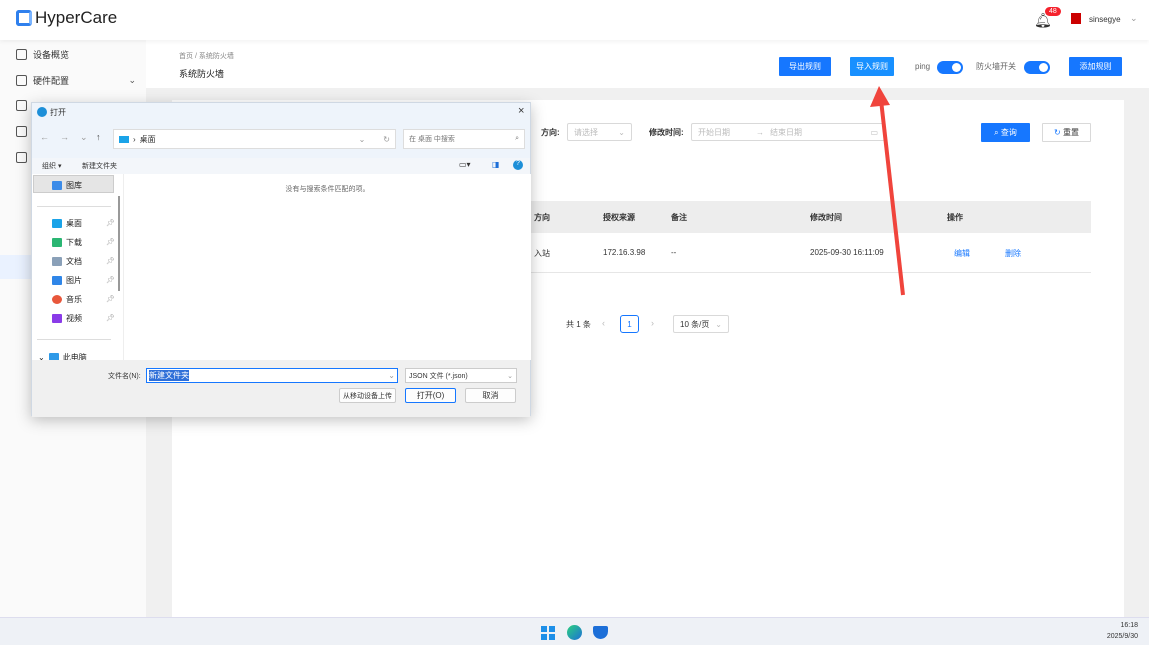 The width and height of the screenshot is (1149, 645). Describe the element at coordinates (1128, 625) in the screenshot. I see `clock-time: 16:18` at that location.